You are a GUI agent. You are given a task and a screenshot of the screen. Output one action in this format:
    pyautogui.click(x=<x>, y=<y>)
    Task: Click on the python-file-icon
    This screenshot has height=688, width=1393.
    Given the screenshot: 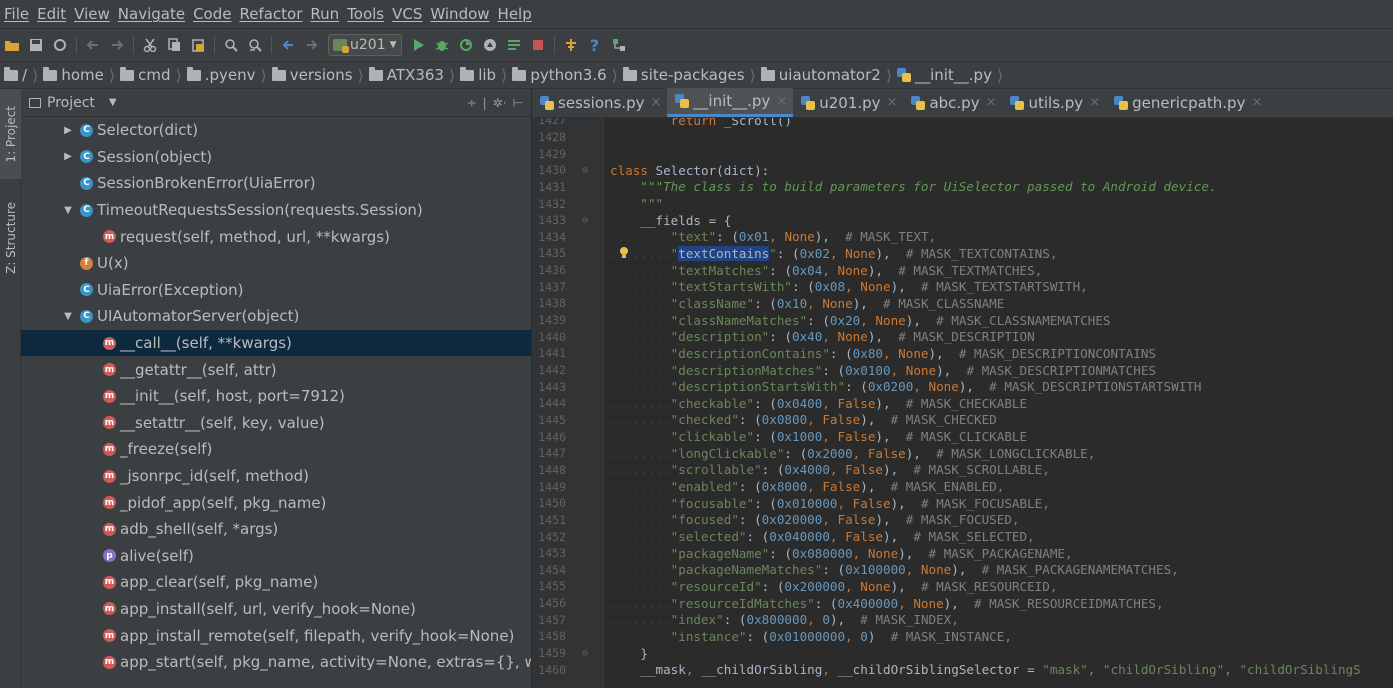 What is the action you would take?
    pyautogui.click(x=547, y=102)
    